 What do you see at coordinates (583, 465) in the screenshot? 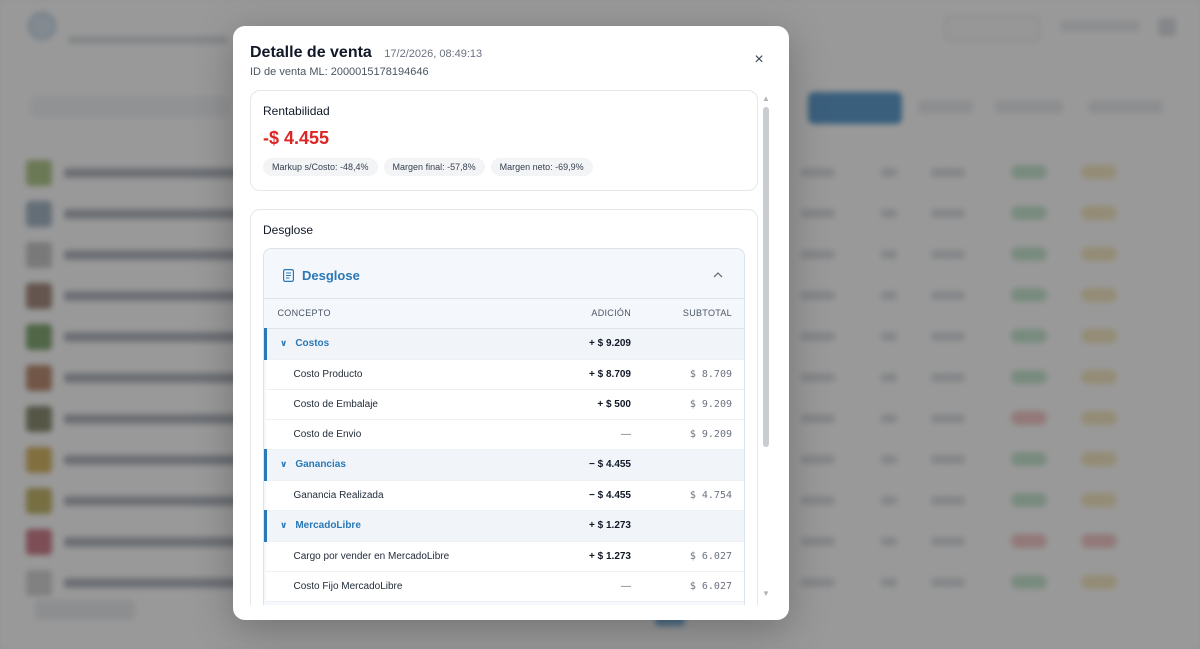
I see `group-adicion: − $ 4.455` at bounding box center [583, 465].